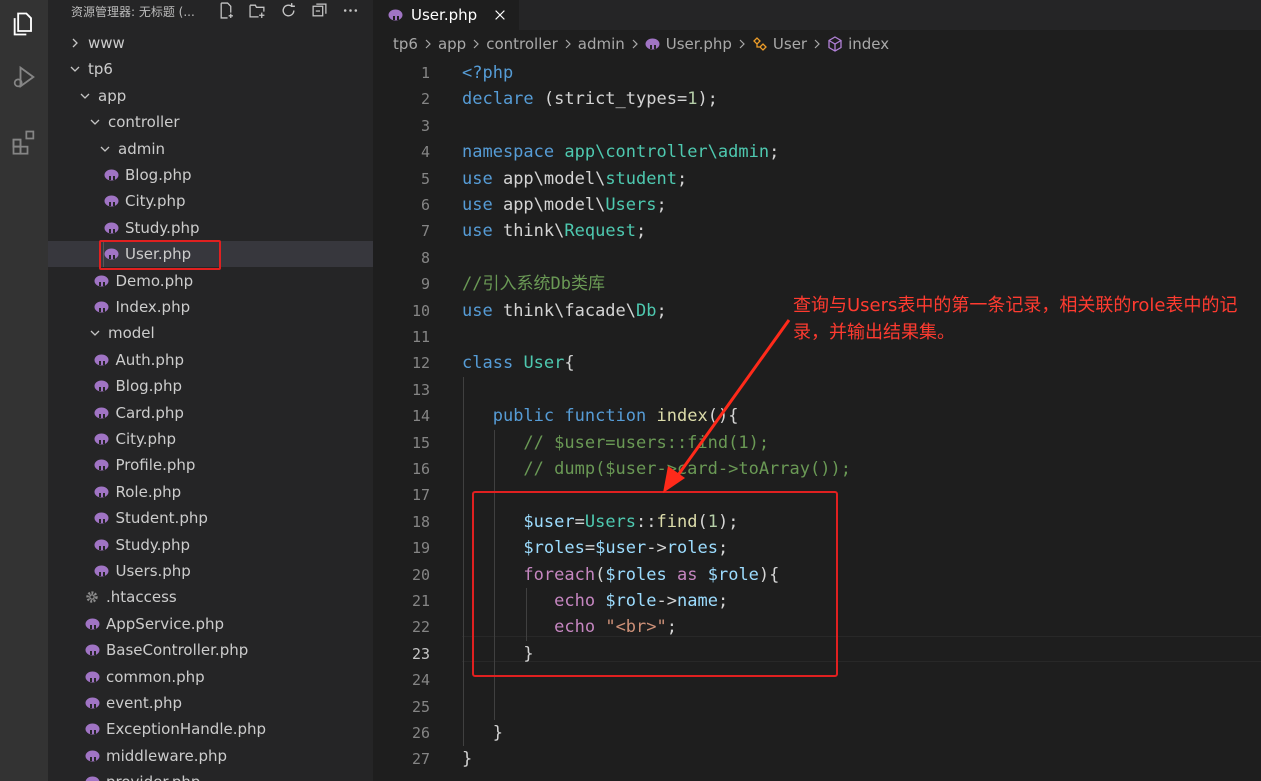 The image size is (1261, 781). I want to click on tree-file: BaseController.php, so click(210, 650).